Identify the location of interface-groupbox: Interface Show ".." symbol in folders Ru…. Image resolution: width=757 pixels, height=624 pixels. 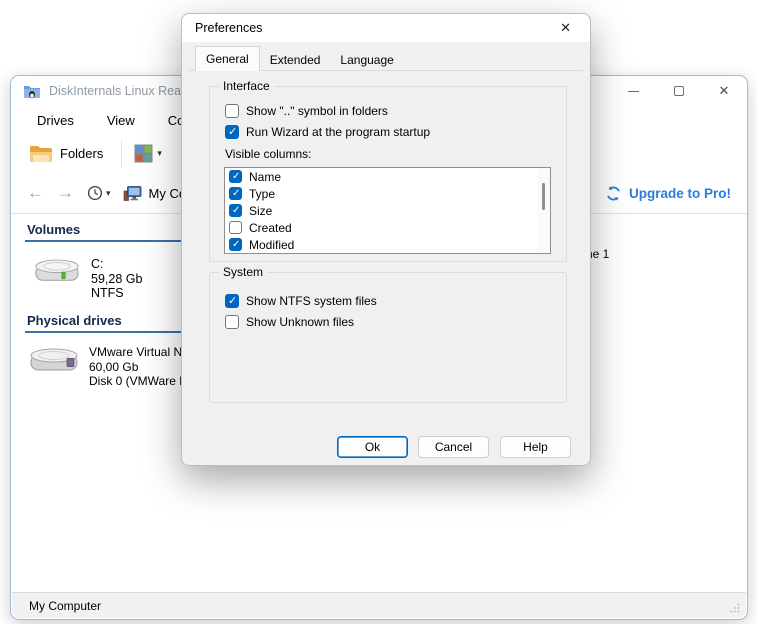
(388, 170).